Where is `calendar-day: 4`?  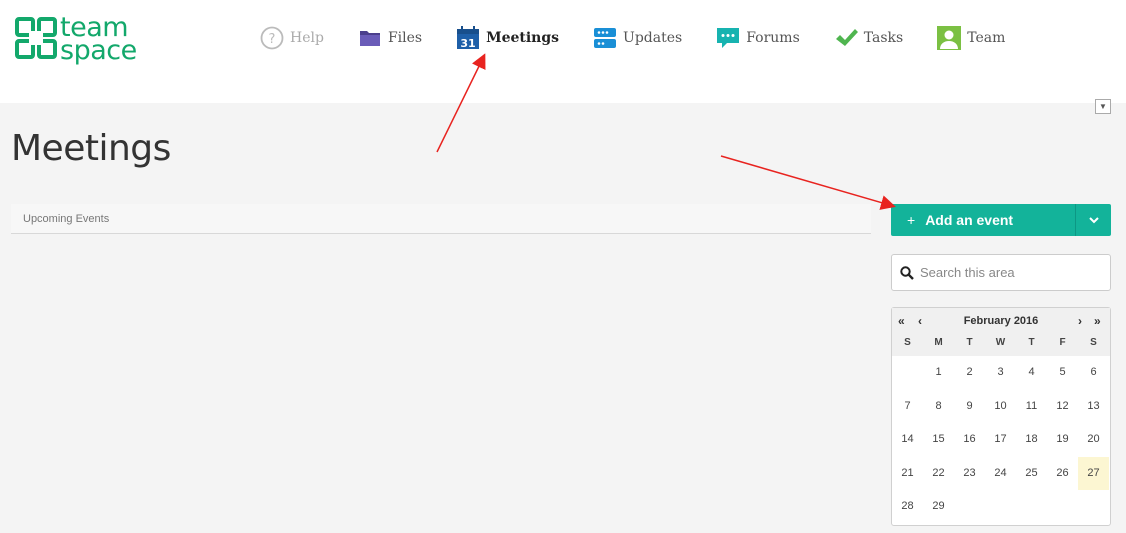
calendar-day: 4 is located at coordinates (1031, 373).